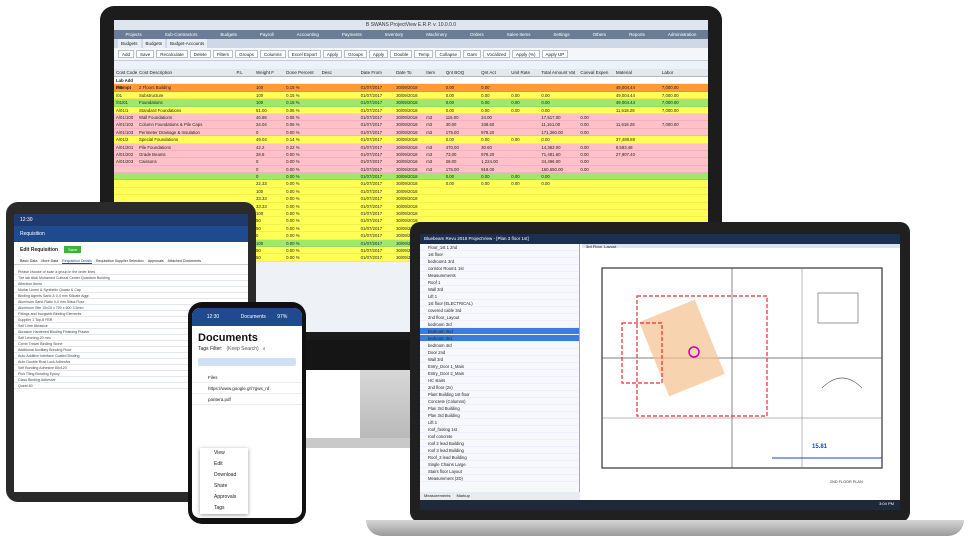 The image size is (971, 546). What do you see at coordinates (499, 373) in the screenshot?
I see `tree-item: Entry_Door 2_Main` at bounding box center [499, 373].